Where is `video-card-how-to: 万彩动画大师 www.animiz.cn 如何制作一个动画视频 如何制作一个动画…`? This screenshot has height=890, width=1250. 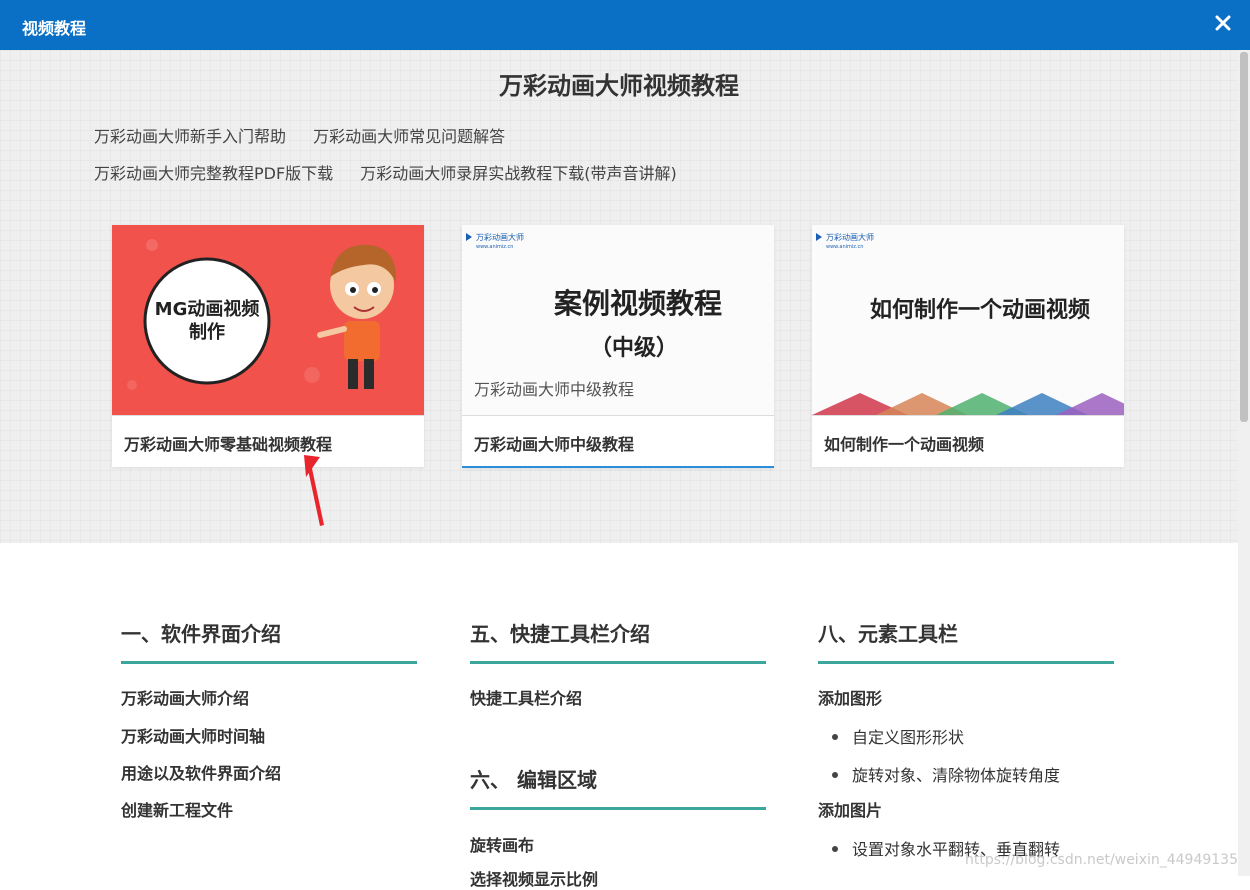
video-card-how-to: 万彩动画大师 www.animiz.cn 如何制作一个动画视频 如何制作一个动画… is located at coordinates (968, 346).